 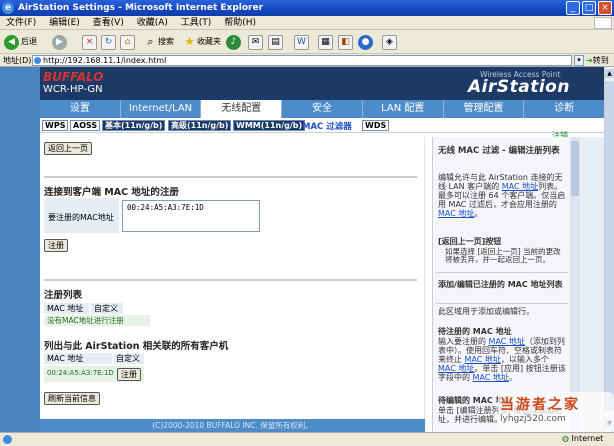 What do you see at coordinates (55, 125) in the screenshot?
I see `subtab-wps: WPS` at bounding box center [55, 125].